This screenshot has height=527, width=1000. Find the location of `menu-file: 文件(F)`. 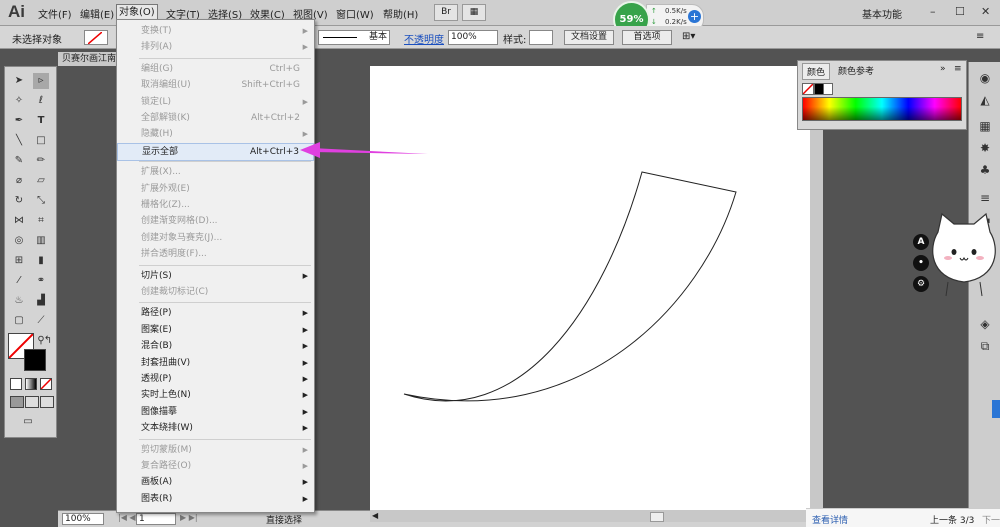

menu-file: 文件(F) is located at coordinates (55, 13).